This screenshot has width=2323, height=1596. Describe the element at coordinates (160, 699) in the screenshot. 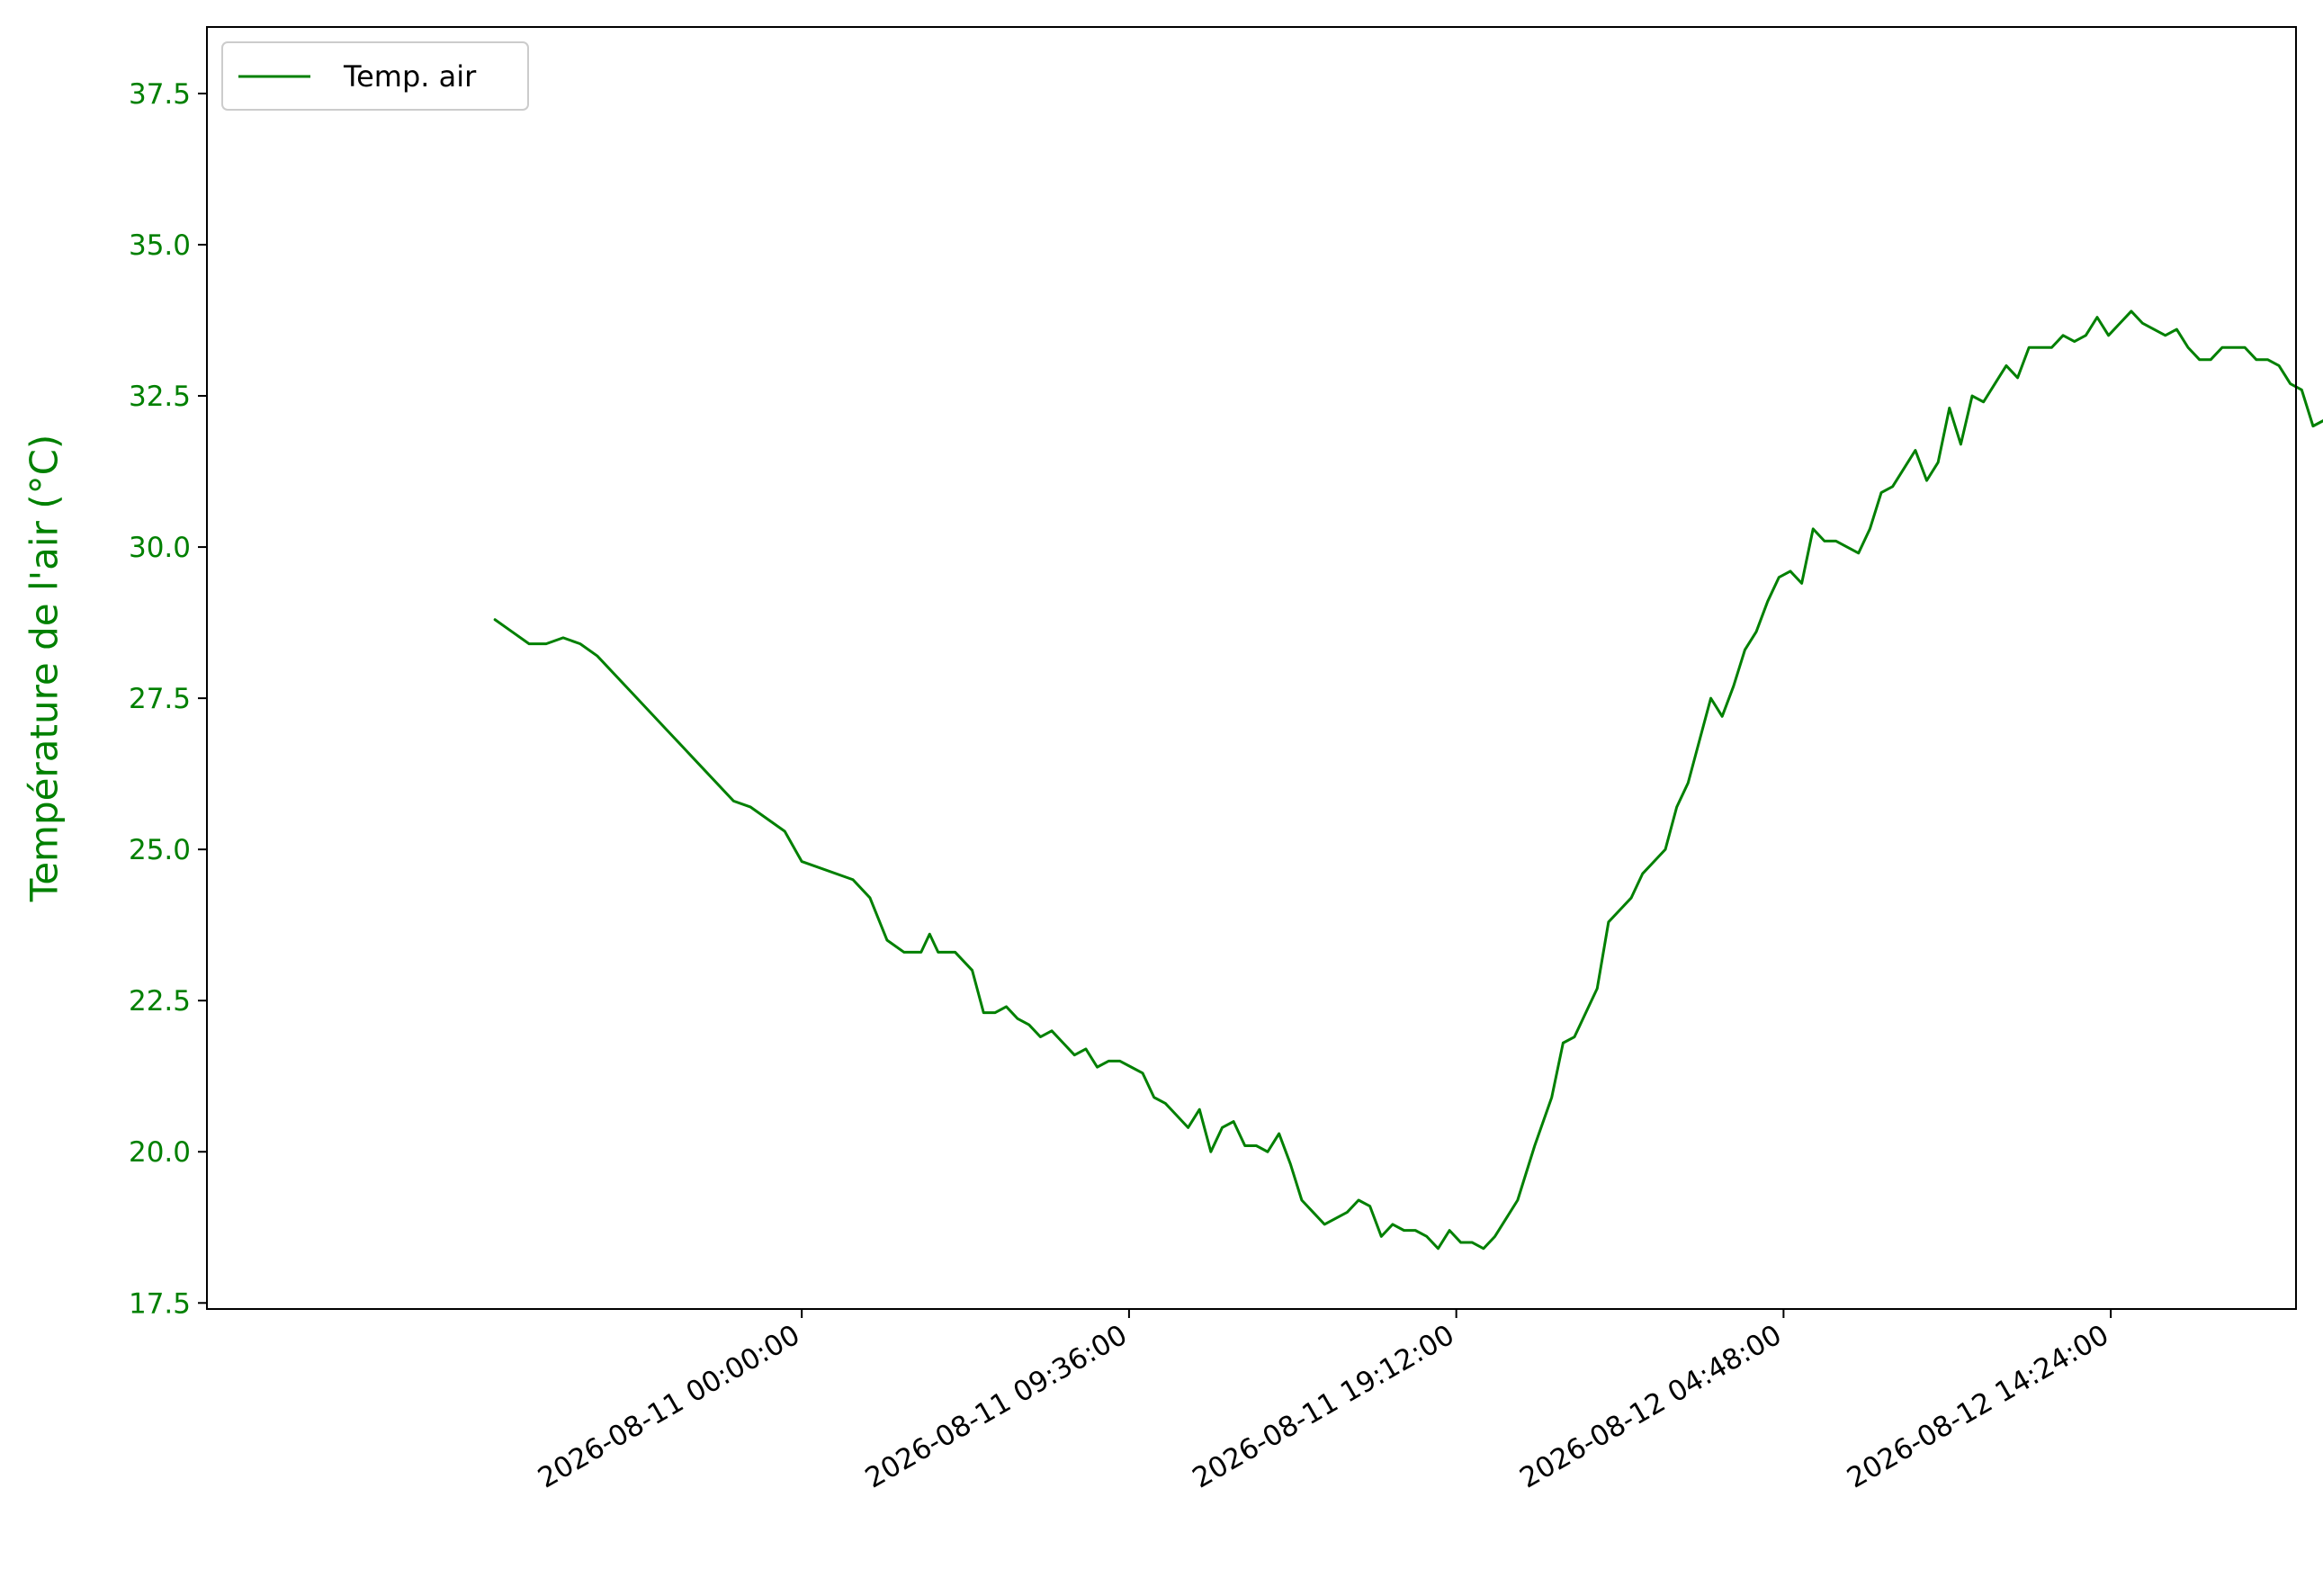

I see `y-tick-label: 27.5` at that location.